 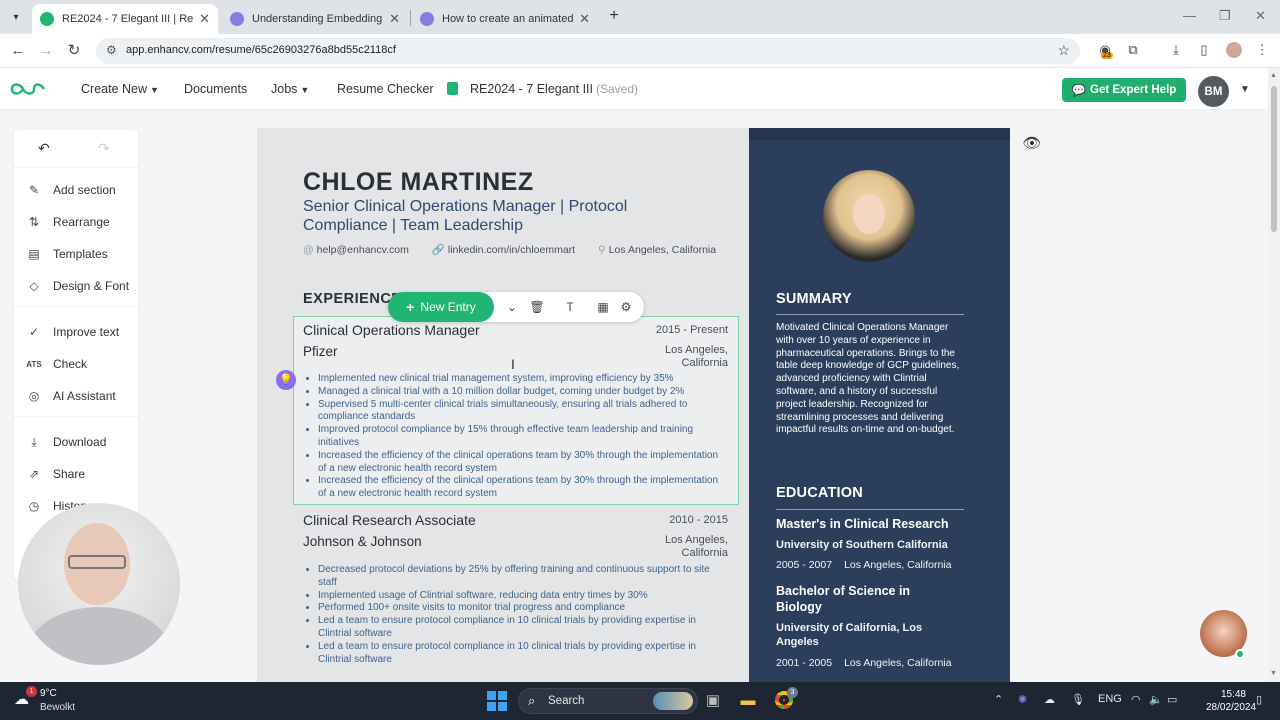 What do you see at coordinates (77, 286) in the screenshot?
I see `sidebar-item-design-font: ◇ Design & Font` at bounding box center [77, 286].